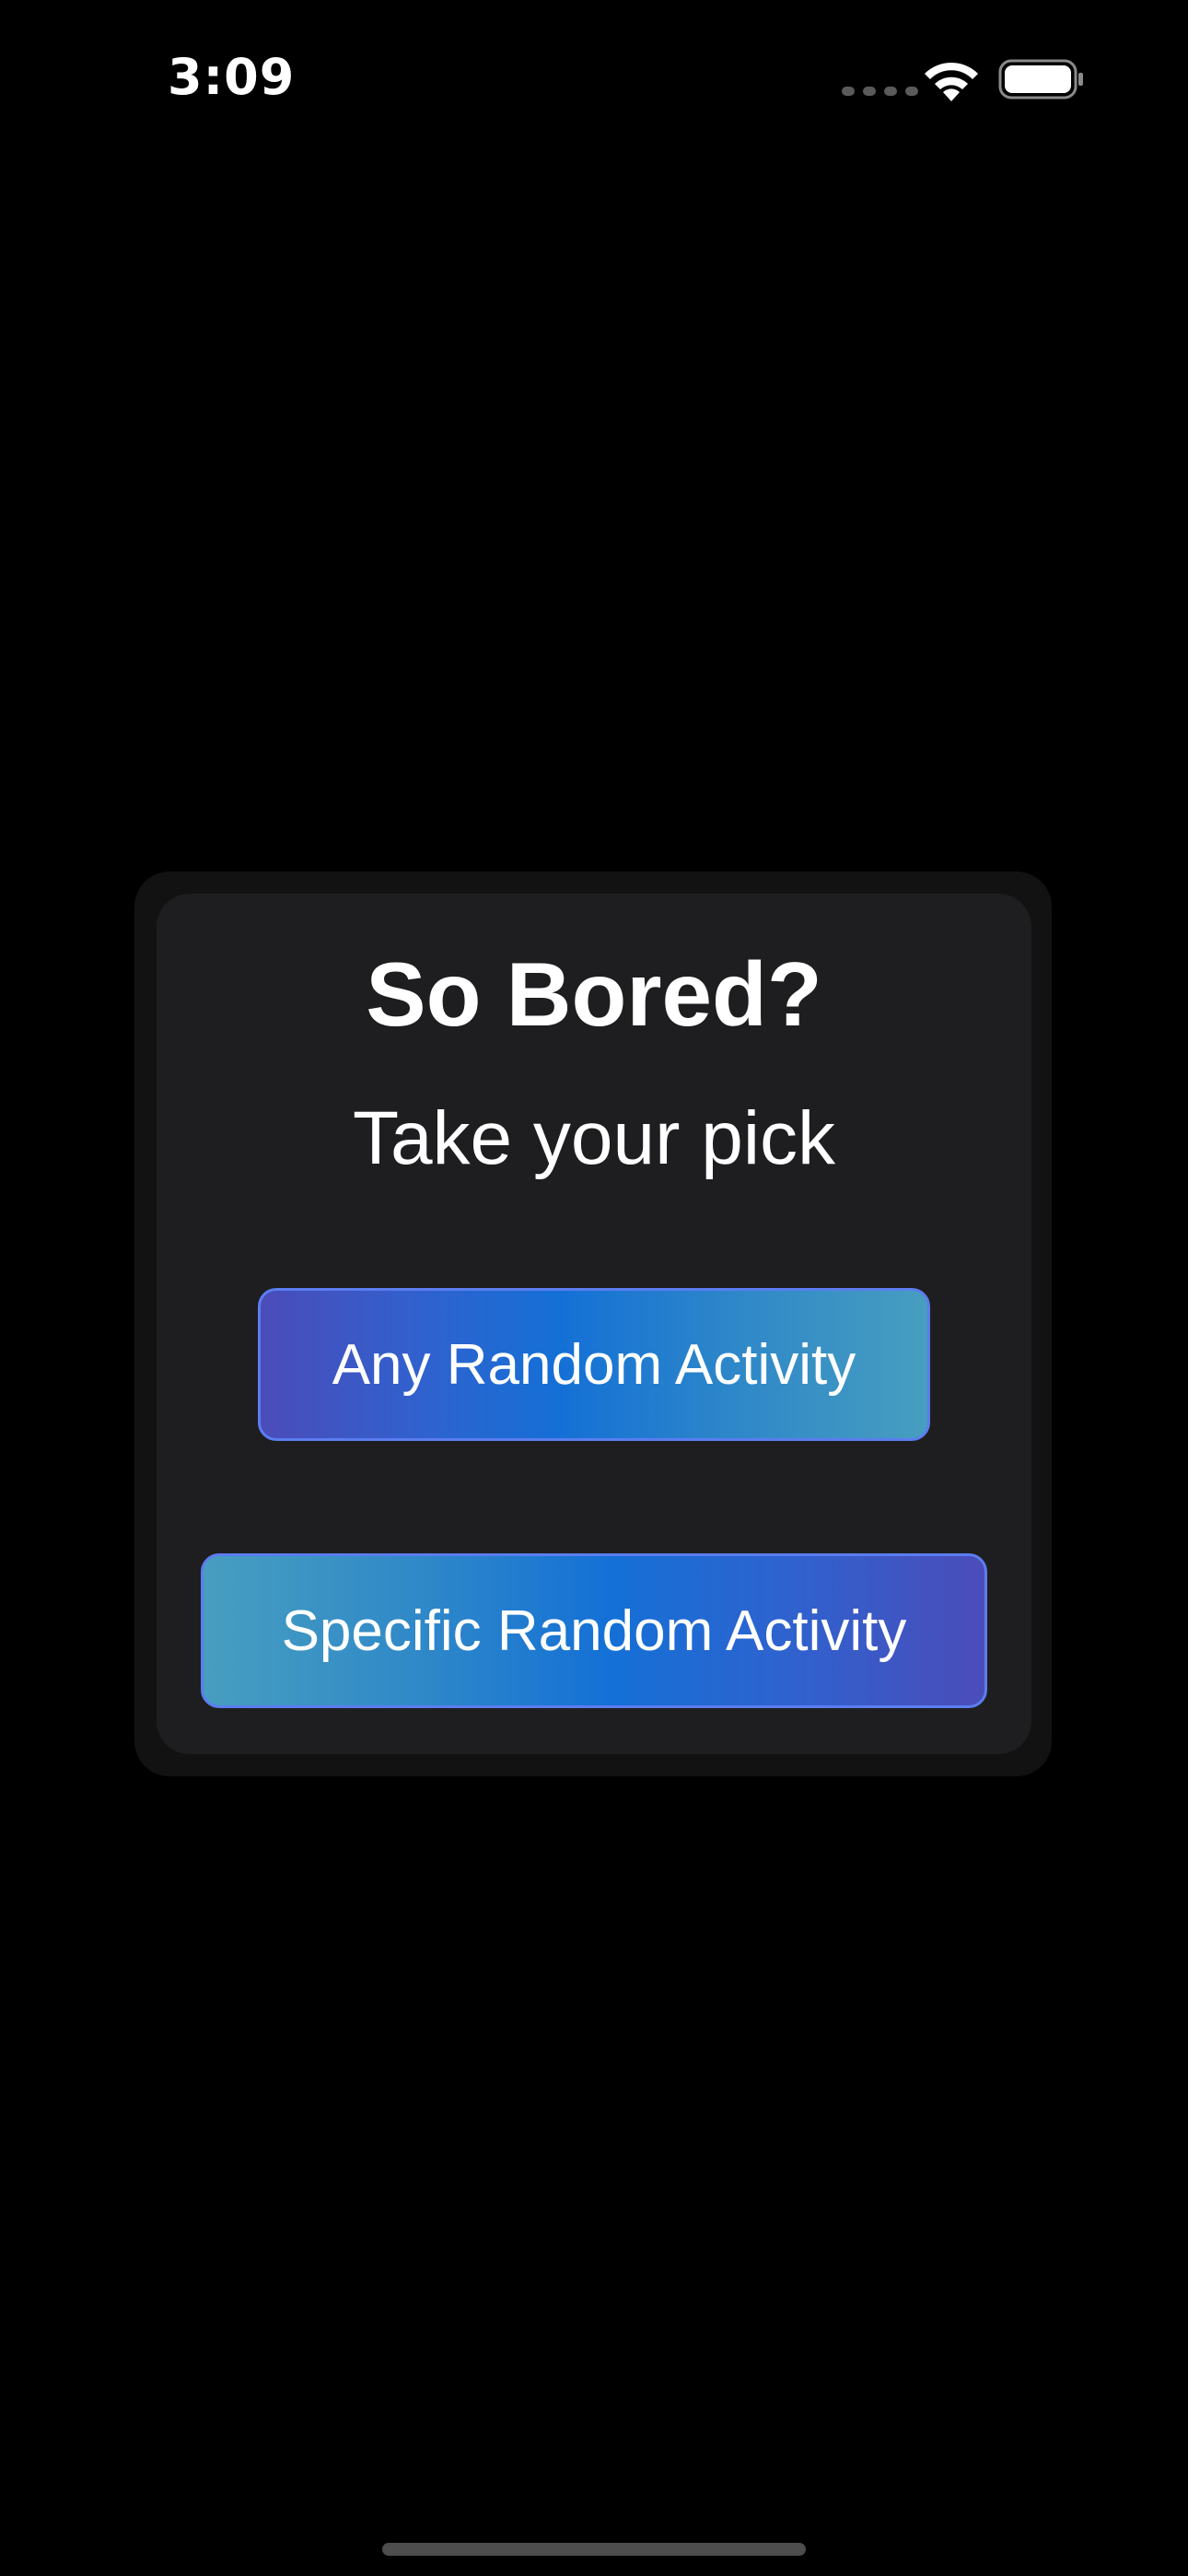 The height and width of the screenshot is (2576, 1188). Describe the element at coordinates (594, 2549) in the screenshot. I see `home-indicator` at that location.